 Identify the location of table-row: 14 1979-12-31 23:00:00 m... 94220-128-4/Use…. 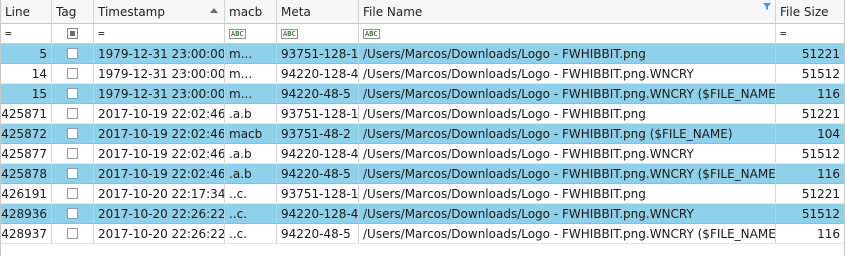
(422, 74).